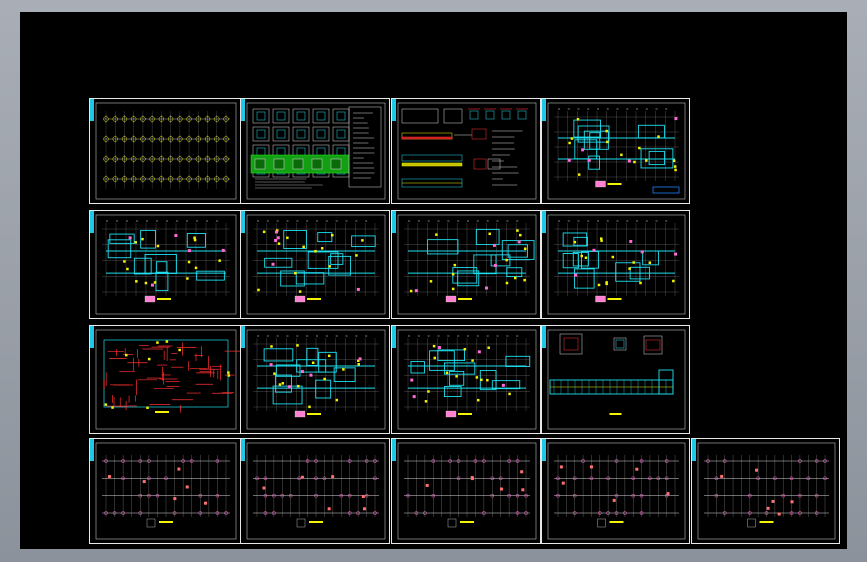 Image resolution: width=867 pixels, height=562 pixels. I want to click on drawing-sheet-column-grid, so click(165, 151).